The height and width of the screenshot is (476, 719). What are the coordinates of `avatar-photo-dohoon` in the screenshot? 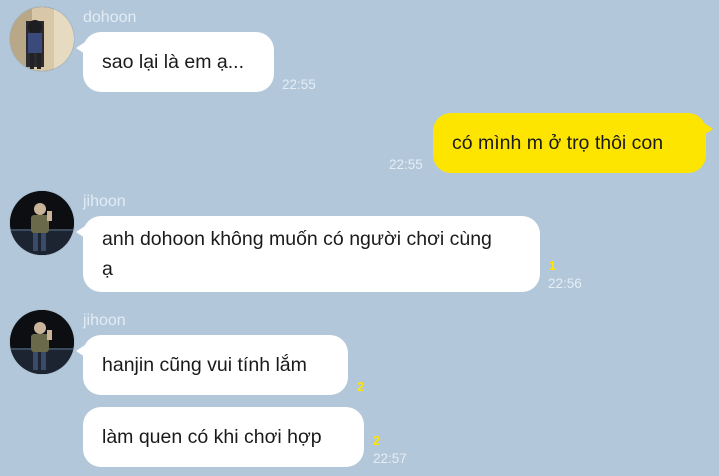 It's located at (42, 39).